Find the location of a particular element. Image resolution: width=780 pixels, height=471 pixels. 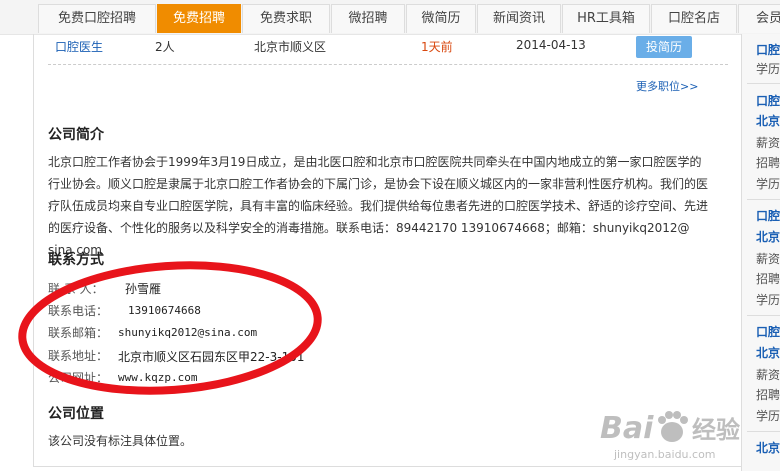

svg-text: 经验 is located at coordinates (716, 430).